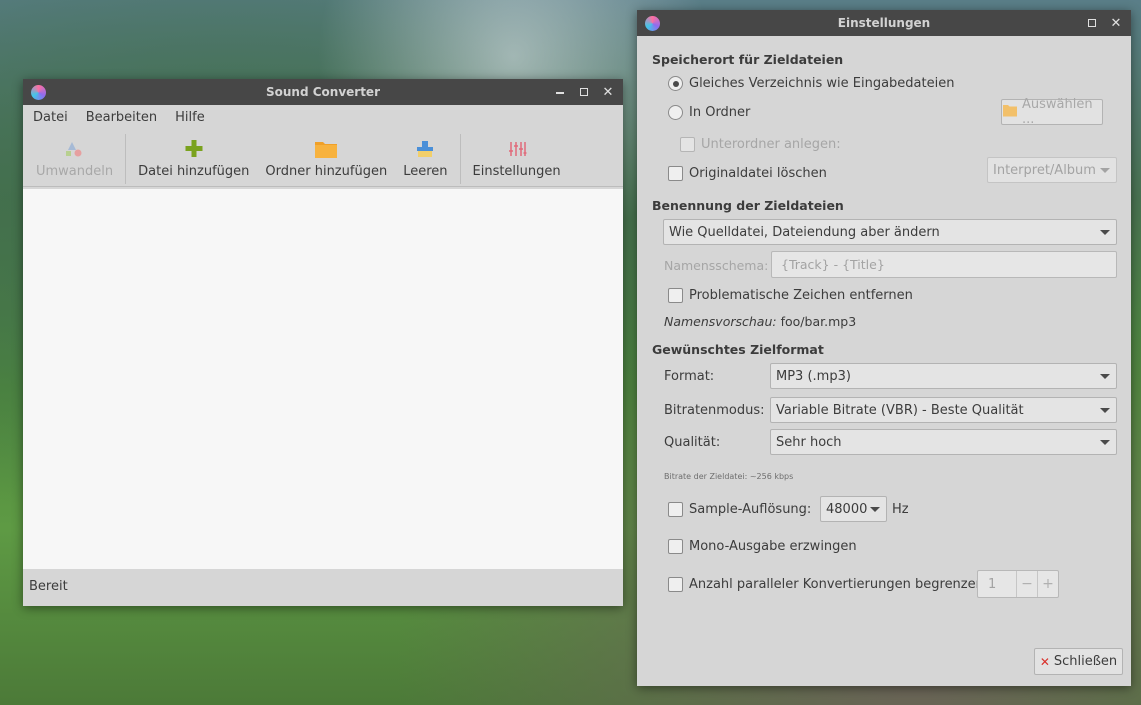 The width and height of the screenshot is (1141, 705). I want to click on remove-chars-row: Problematische Zeichen entfernen, so click(790, 295).